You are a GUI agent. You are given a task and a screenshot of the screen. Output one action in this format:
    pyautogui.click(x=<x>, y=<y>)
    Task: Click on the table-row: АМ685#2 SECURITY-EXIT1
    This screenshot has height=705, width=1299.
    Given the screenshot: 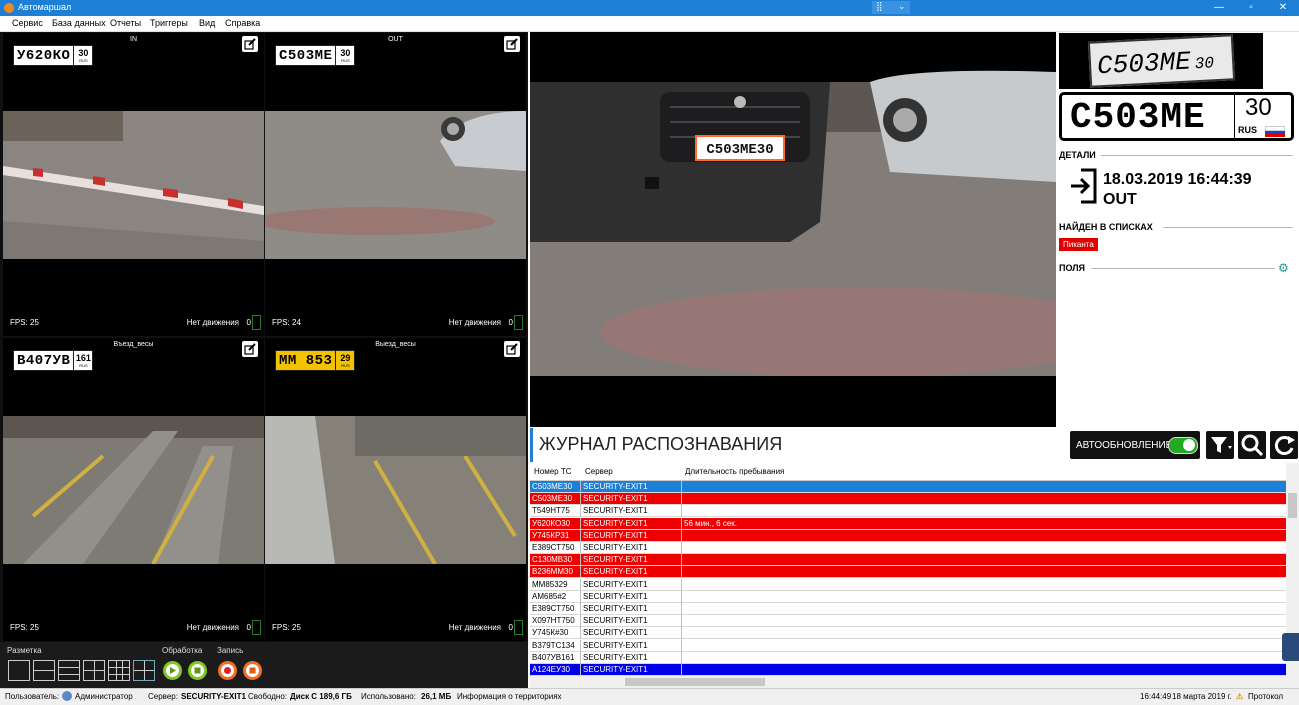 What is the action you would take?
    pyautogui.click(x=908, y=596)
    